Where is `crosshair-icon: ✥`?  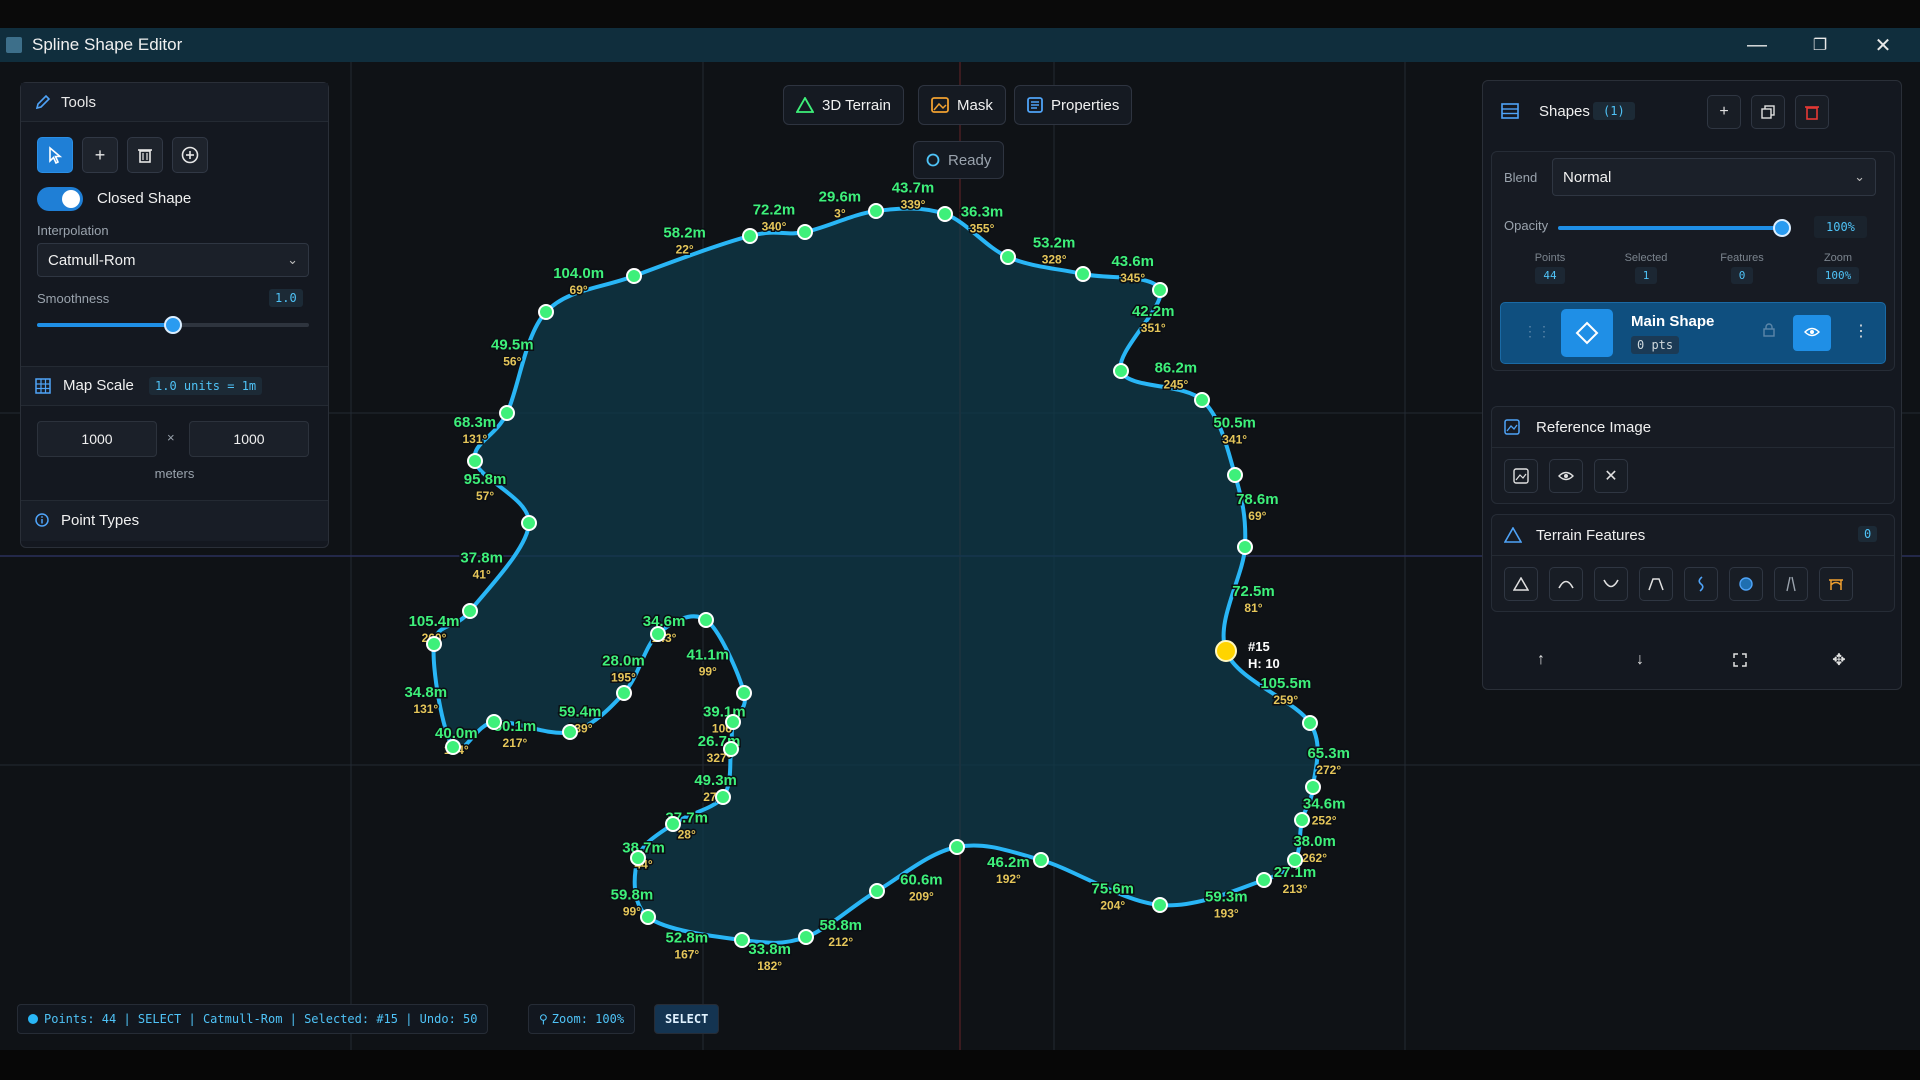
crosshair-icon: ✥ is located at coordinates (1839, 660).